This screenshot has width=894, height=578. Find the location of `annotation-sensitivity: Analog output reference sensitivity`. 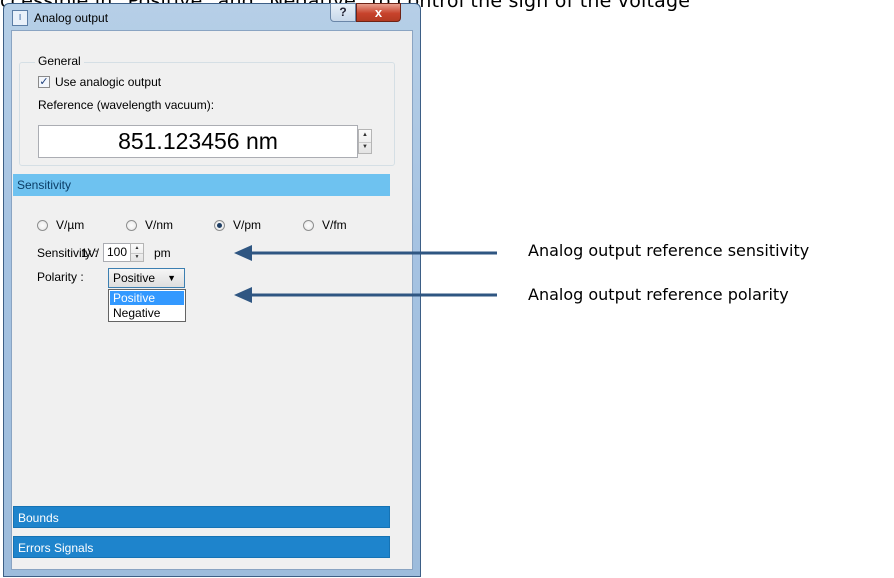

annotation-sensitivity: Analog output reference sensitivity is located at coordinates (669, 250).